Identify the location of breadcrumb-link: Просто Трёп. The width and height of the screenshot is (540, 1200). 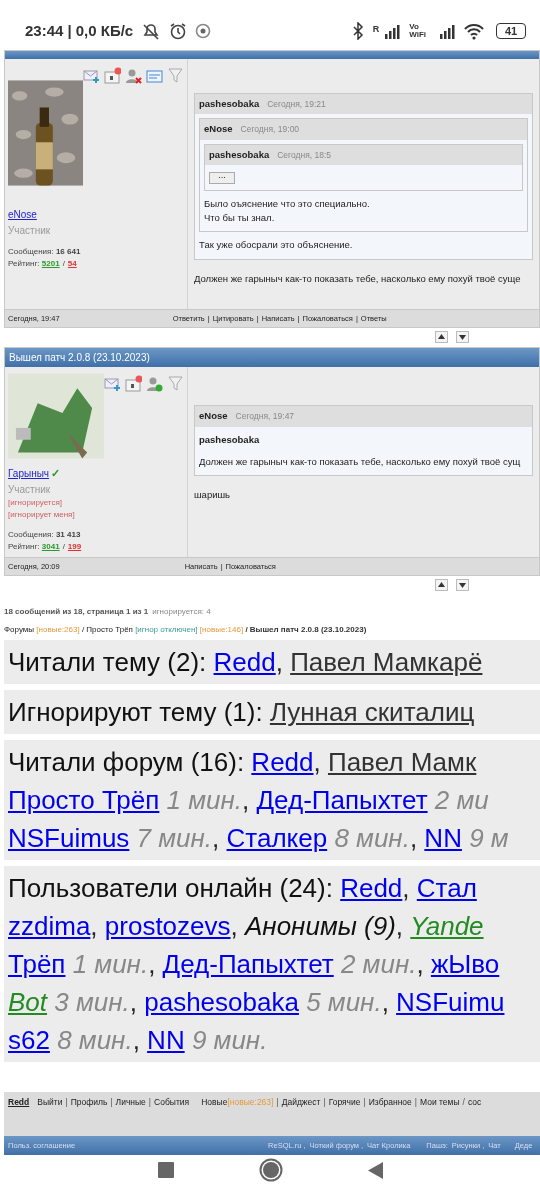
(109, 629).